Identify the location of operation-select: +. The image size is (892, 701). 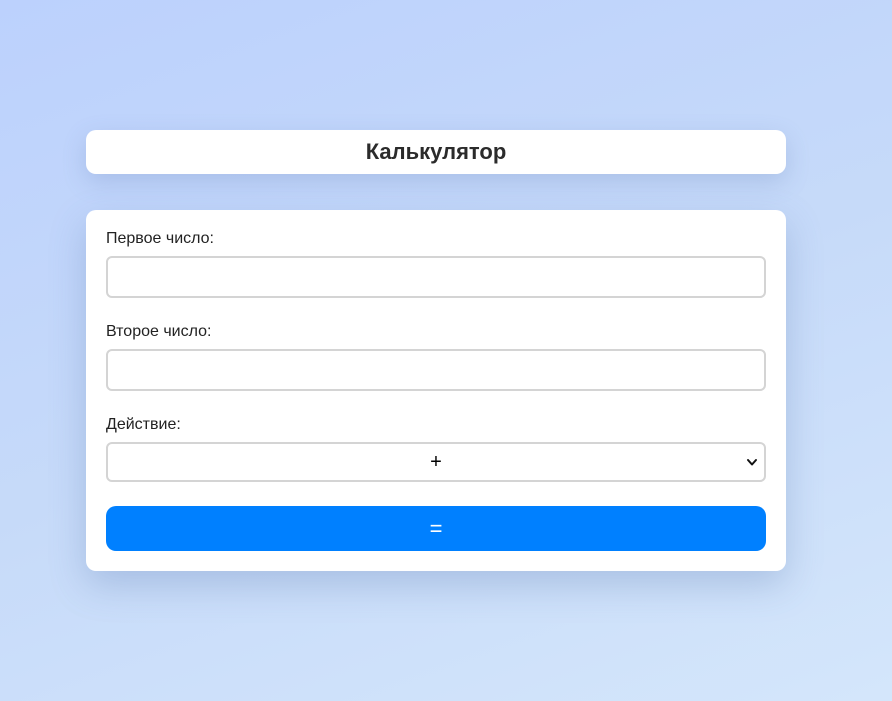
(436, 462).